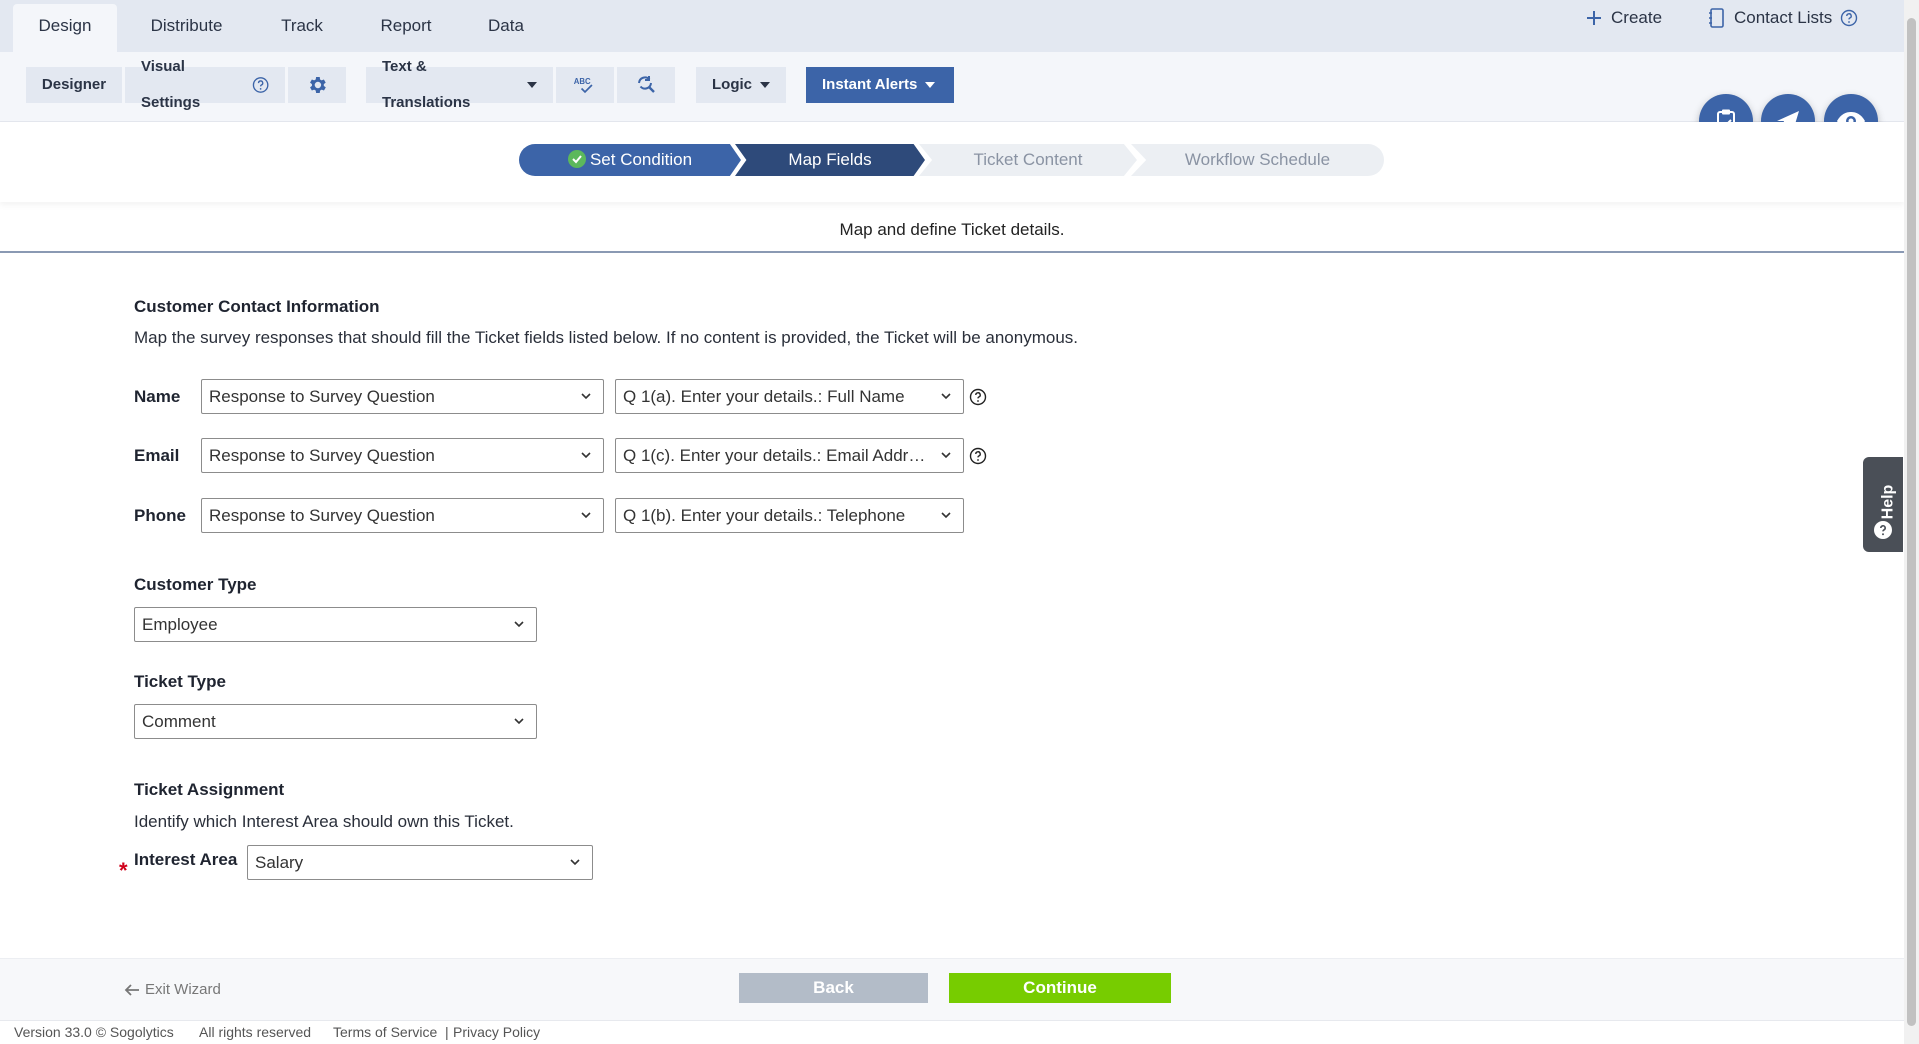  I want to click on step-set-condition-label: Set Condition, so click(641, 159).